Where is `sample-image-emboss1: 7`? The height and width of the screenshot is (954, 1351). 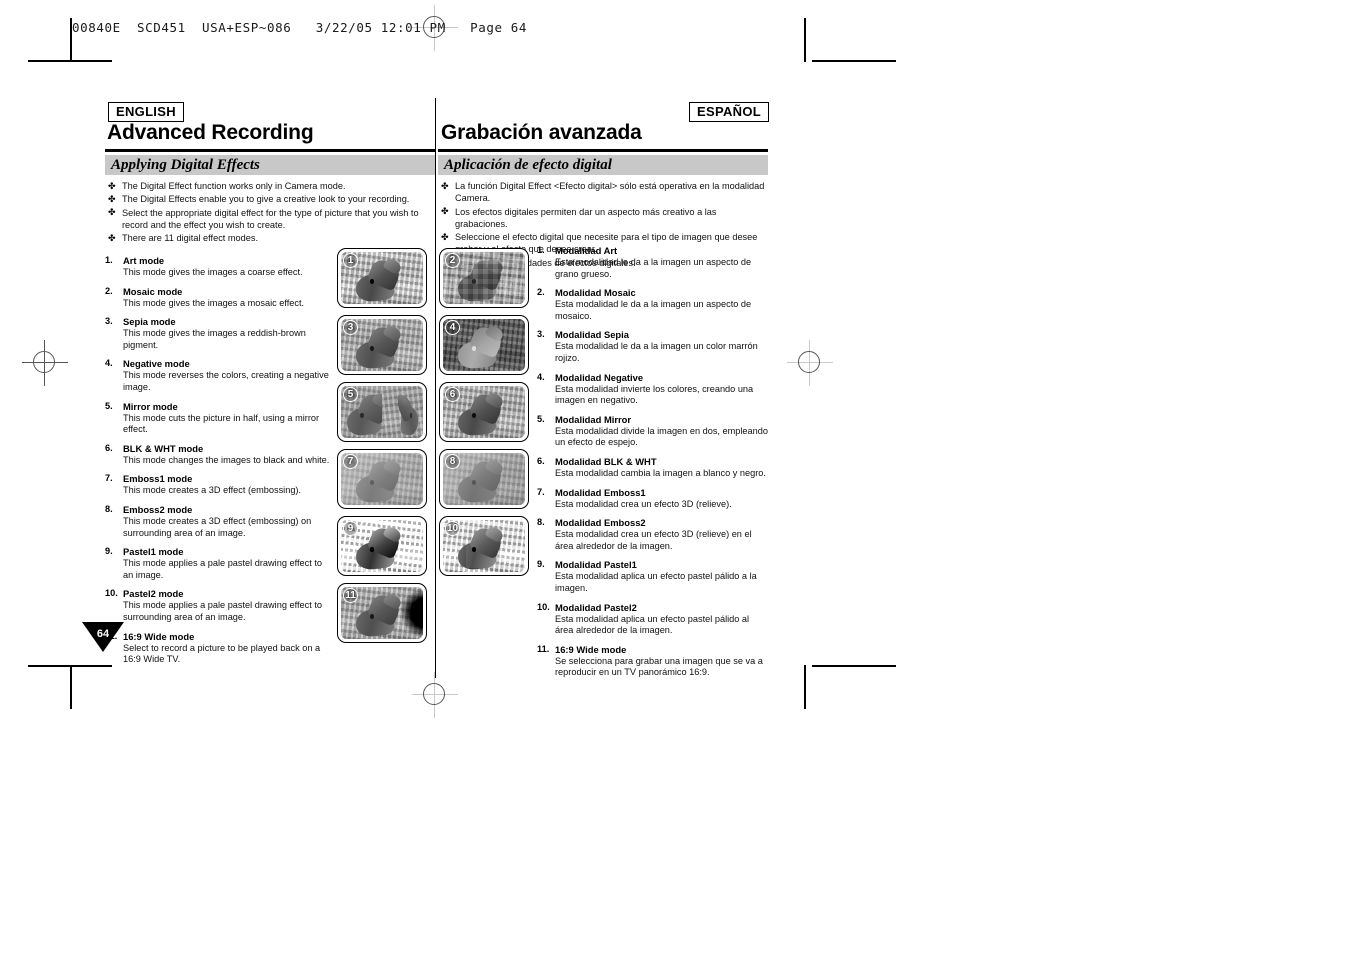 sample-image-emboss1: 7 is located at coordinates (382, 479).